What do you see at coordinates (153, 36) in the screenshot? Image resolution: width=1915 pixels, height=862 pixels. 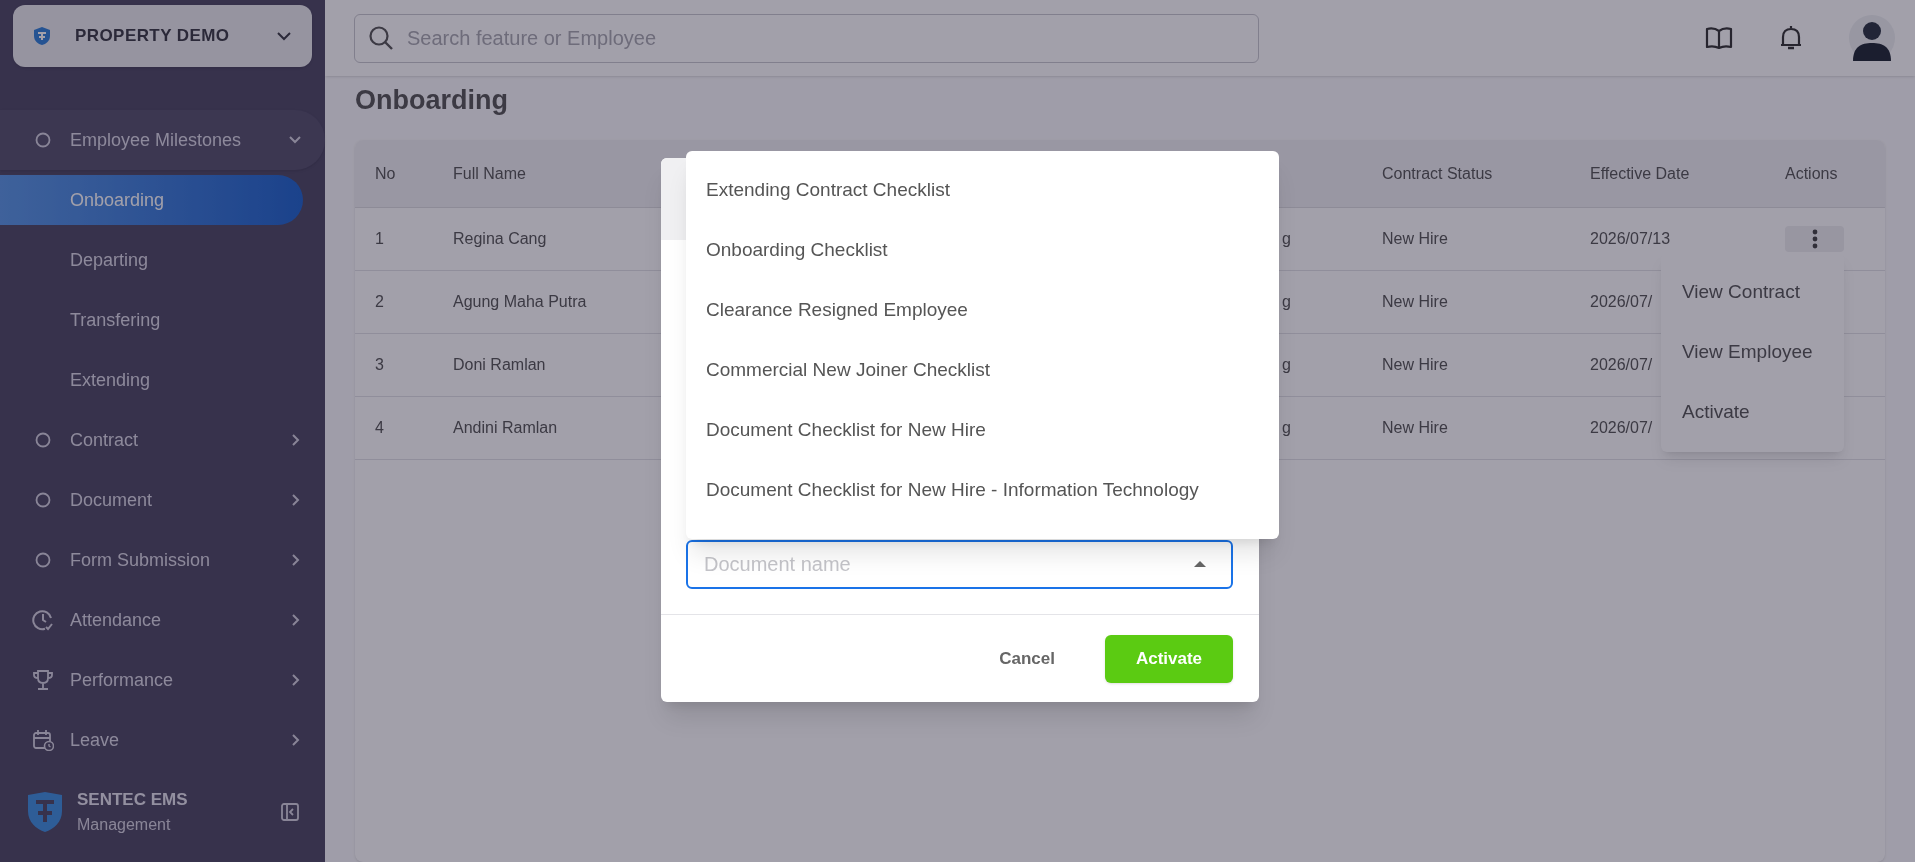 I see `workspace-name: PROPERTY DEMO` at bounding box center [153, 36].